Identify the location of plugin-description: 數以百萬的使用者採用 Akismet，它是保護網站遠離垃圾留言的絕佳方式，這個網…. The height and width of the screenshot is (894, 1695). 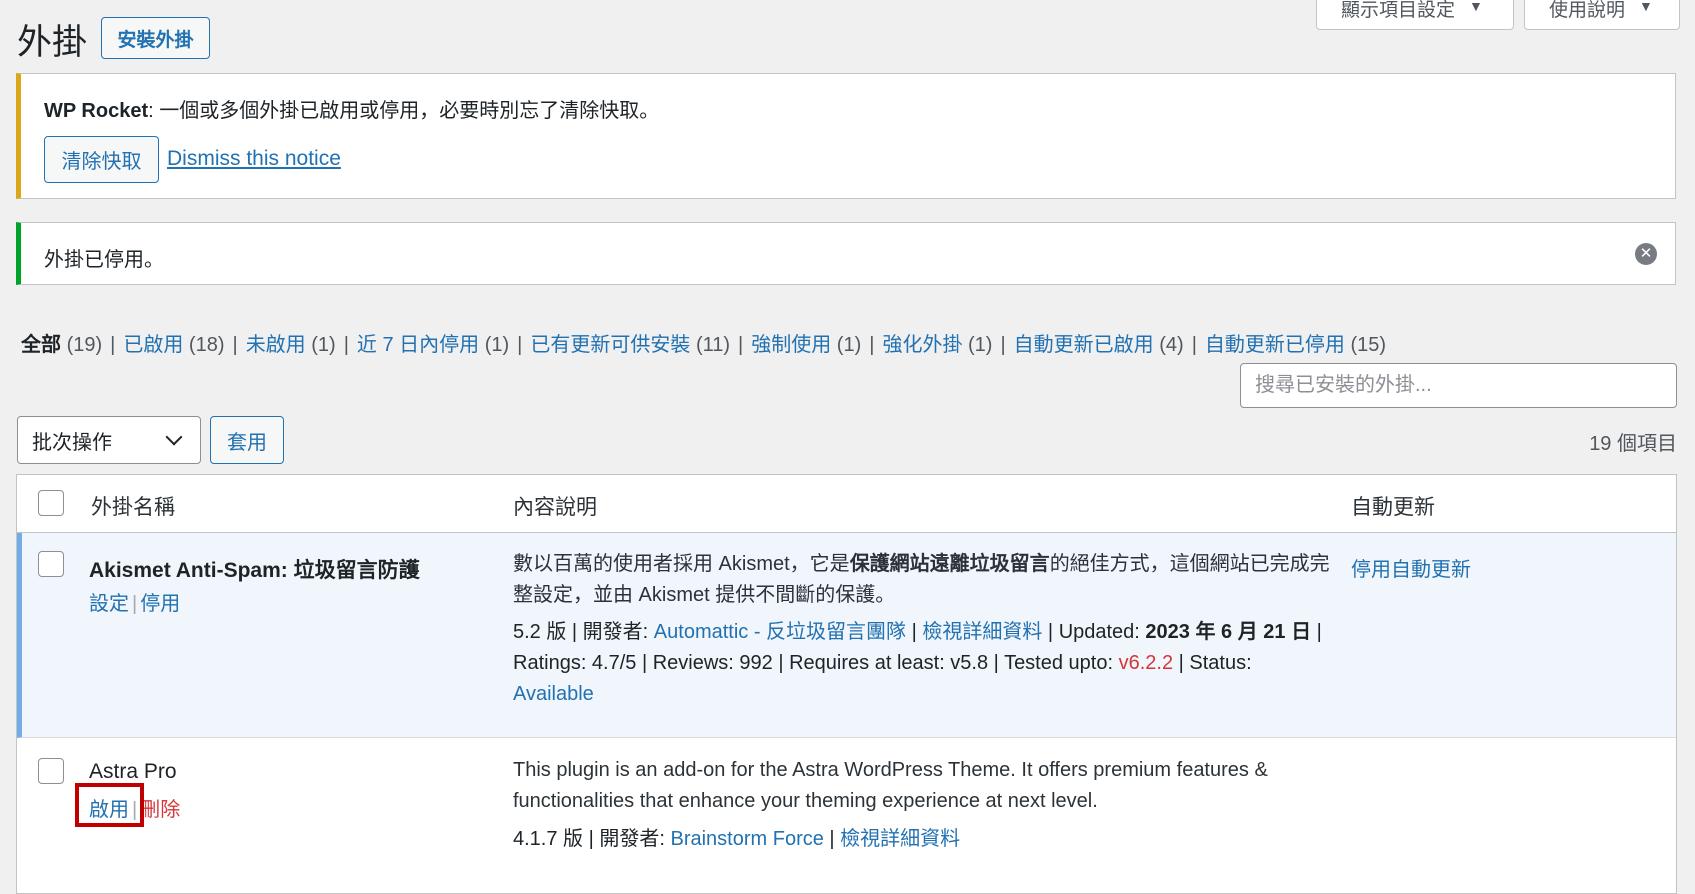
(921, 579).